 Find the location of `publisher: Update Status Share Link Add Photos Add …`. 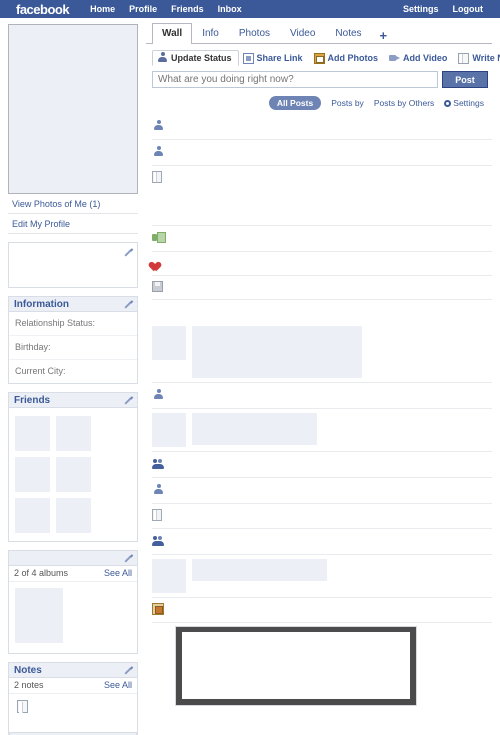

publisher: Update Status Share Link Add Photos Add … is located at coordinates (323, 66).